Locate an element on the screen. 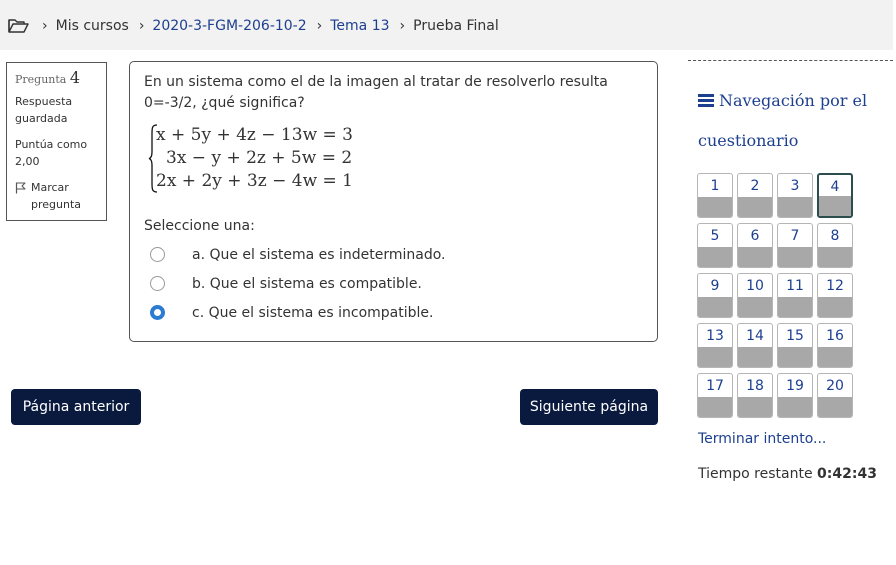 This screenshot has height=565, width=896. quiz-nav-button-8: 8 is located at coordinates (835, 245).